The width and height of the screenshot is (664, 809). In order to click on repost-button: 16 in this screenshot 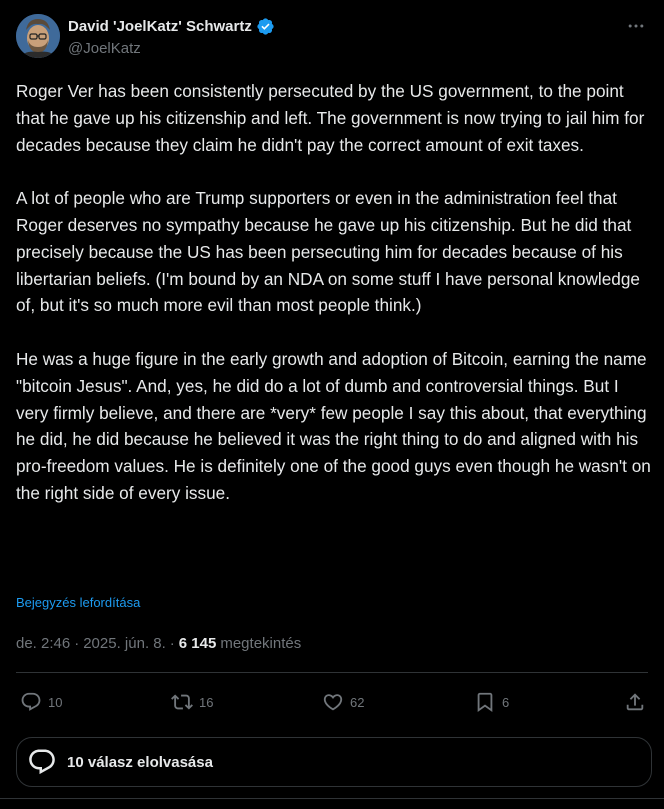, I will do `click(192, 702)`.